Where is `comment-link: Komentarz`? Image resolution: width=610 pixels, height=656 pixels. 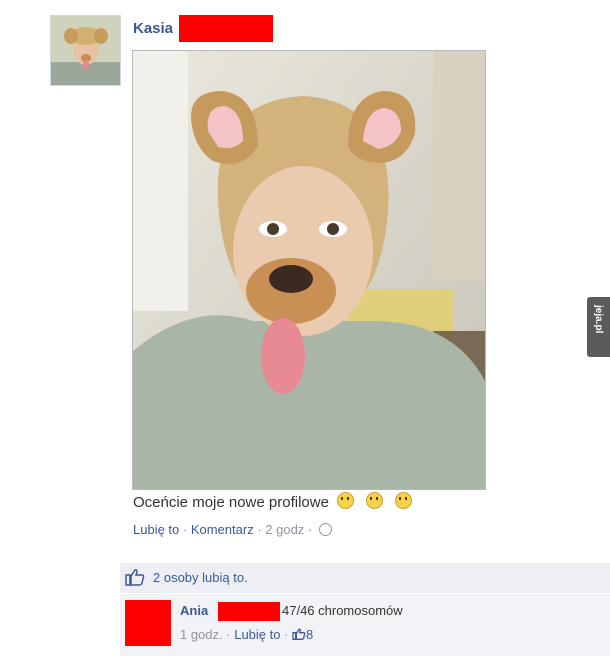
comment-link: Komentarz is located at coordinates (222, 529).